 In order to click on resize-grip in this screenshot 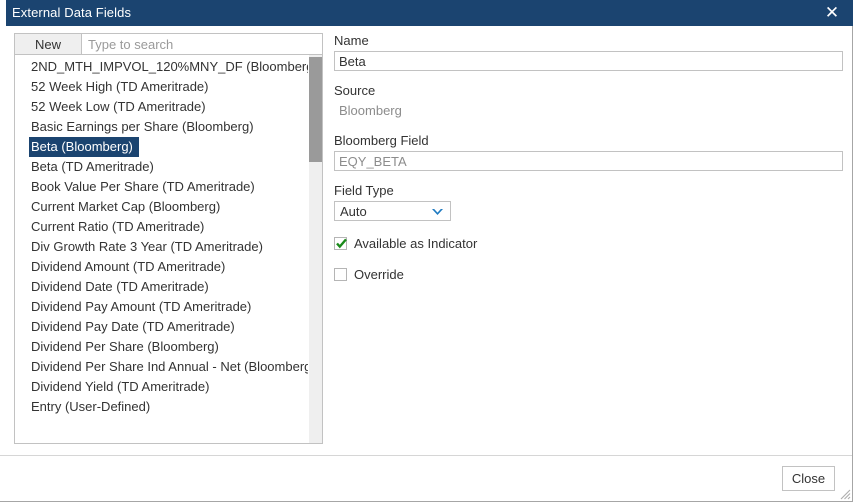, I will do `click(844, 493)`.